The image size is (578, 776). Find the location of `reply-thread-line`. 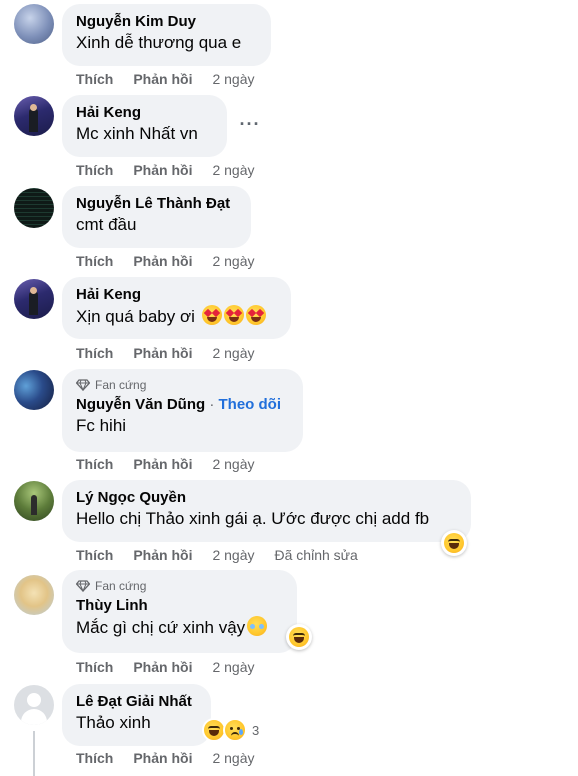

reply-thread-line is located at coordinates (34, 753).